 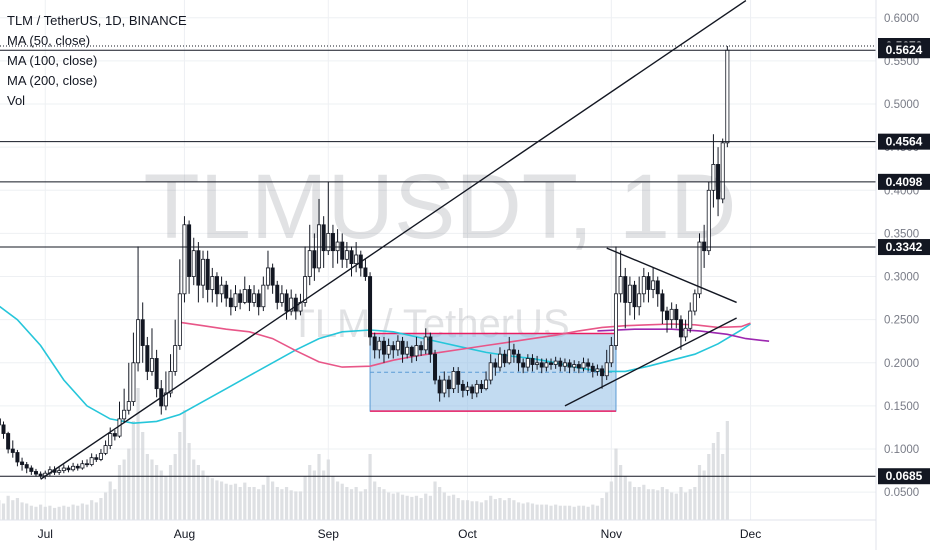 What do you see at coordinates (184, 534) in the screenshot?
I see `x-tick-label: Aug` at bounding box center [184, 534].